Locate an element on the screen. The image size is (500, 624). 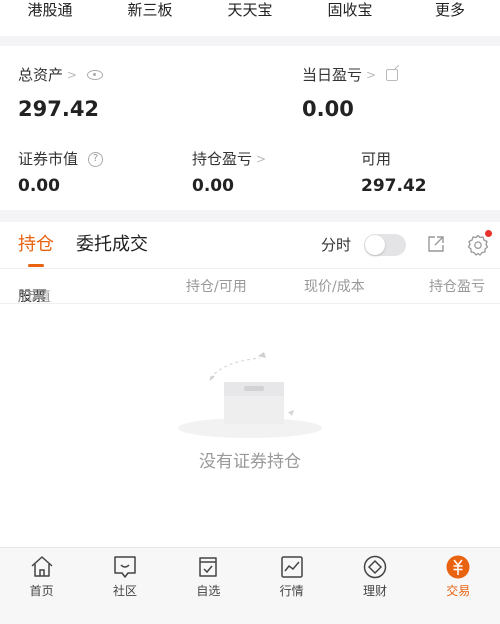
top-nav: 港股通 新三板 天天宝 固收宝 更多 is located at coordinates (250, 18).